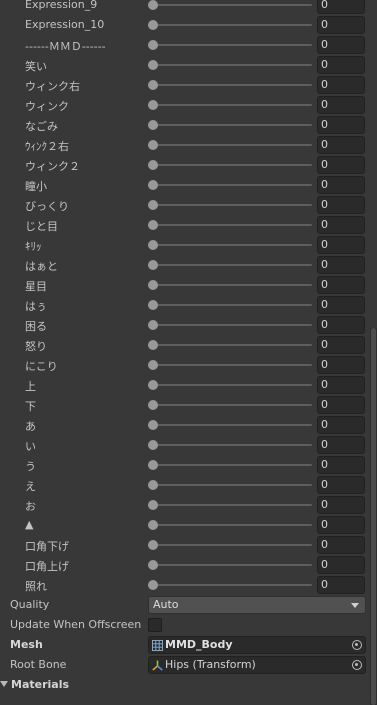 Image resolution: width=377 pixels, height=705 pixels. I want to click on foldout-arrow-icon, so click(4, 684).